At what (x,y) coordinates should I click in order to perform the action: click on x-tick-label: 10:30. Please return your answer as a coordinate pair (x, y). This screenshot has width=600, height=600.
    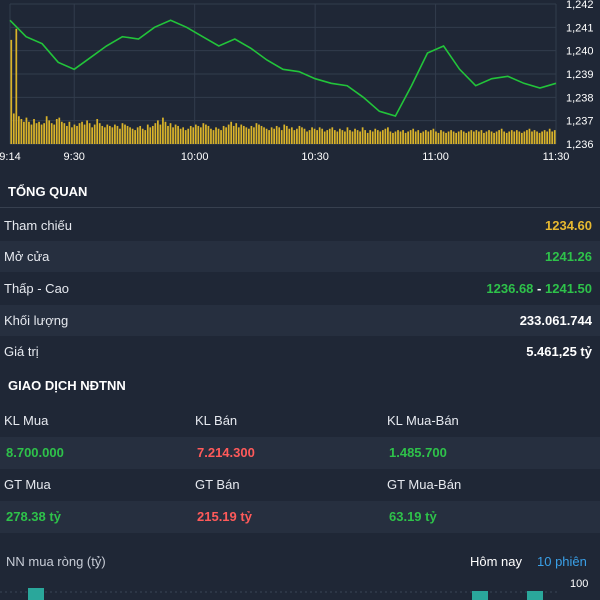
    Looking at the image, I should click on (315, 157).